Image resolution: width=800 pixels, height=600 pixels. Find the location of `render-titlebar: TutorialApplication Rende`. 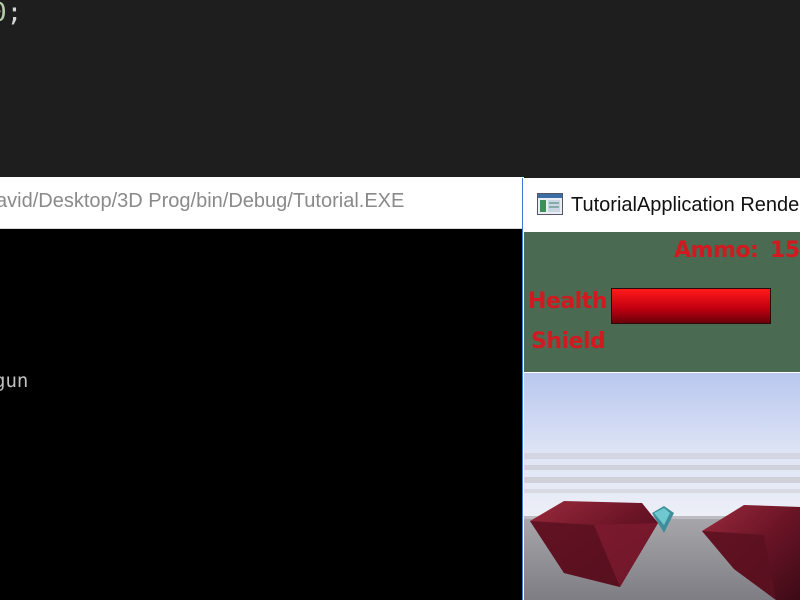

render-titlebar: TutorialApplication Rende is located at coordinates (661, 204).